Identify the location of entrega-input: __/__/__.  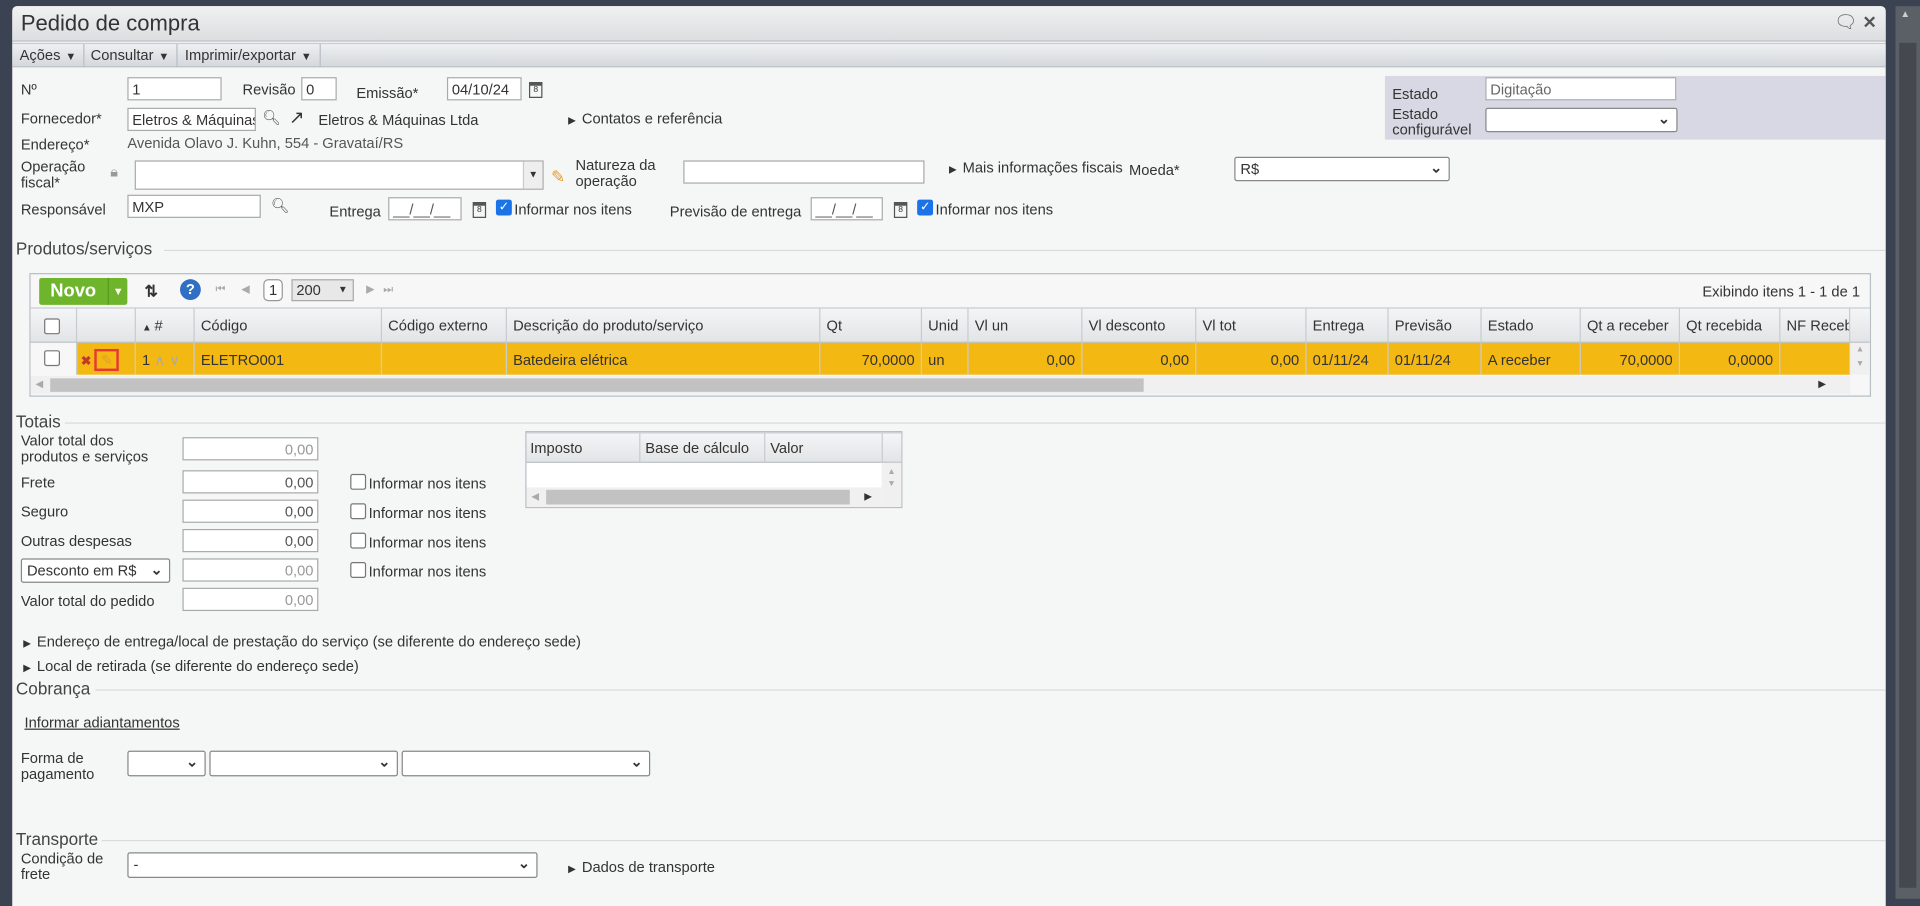
(425, 209).